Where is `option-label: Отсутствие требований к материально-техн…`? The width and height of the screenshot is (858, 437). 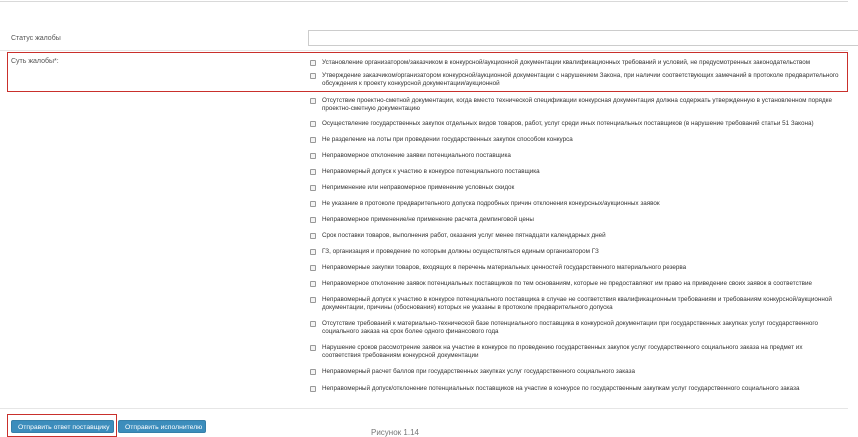
option-label: Отсутствие требований к материально-техн… is located at coordinates (570, 327).